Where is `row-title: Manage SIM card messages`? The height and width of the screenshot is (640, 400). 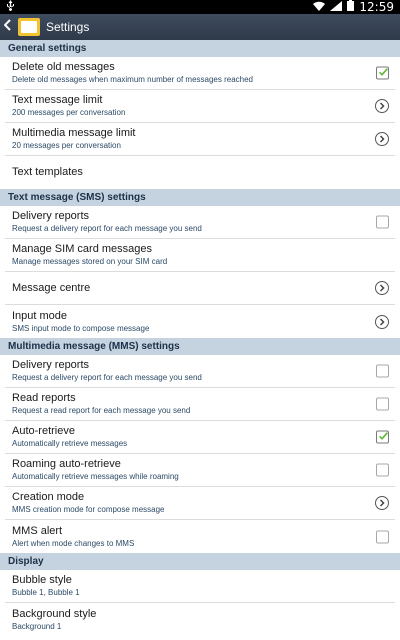 row-title: Manage SIM card messages is located at coordinates (82, 249).